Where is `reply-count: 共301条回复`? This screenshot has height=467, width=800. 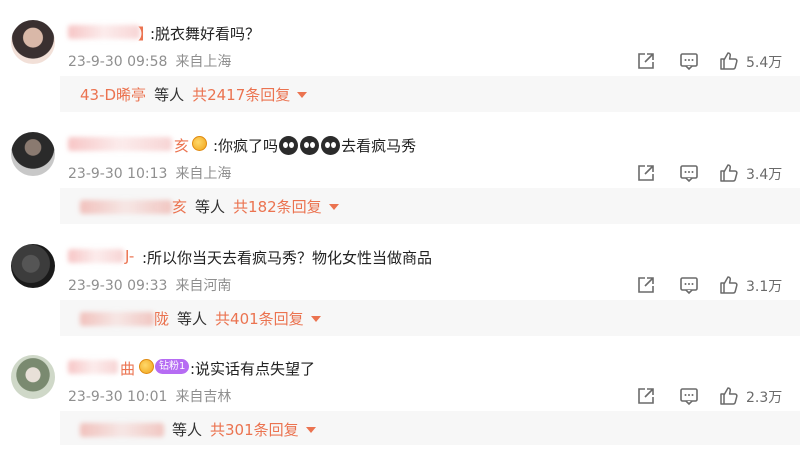
reply-count: 共301条回复 is located at coordinates (254, 429).